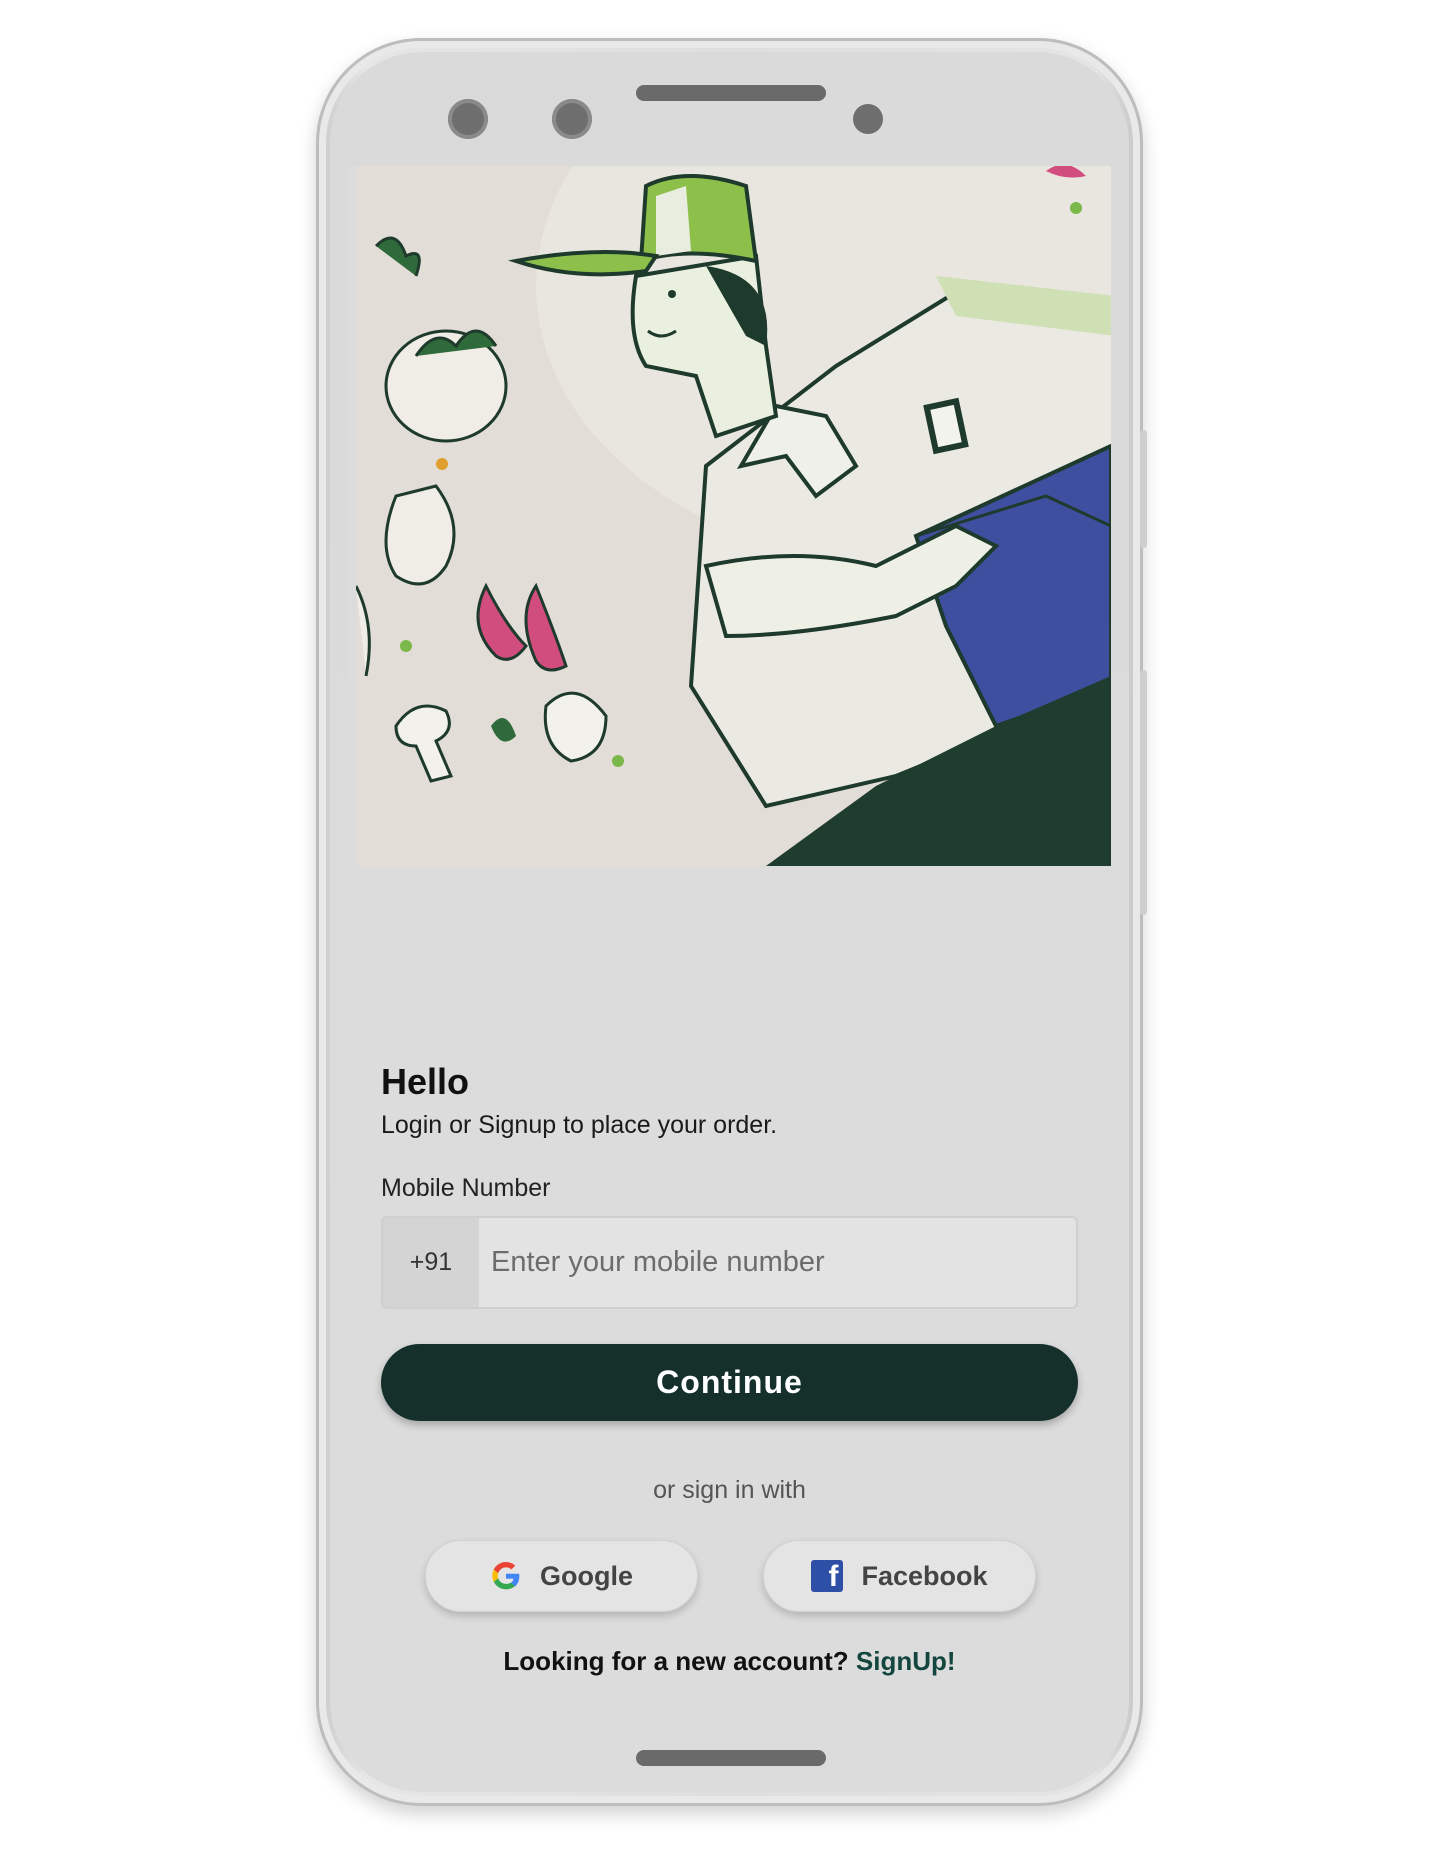  What do you see at coordinates (425, 1081) in the screenshot?
I see `greeting-title: Hello` at bounding box center [425, 1081].